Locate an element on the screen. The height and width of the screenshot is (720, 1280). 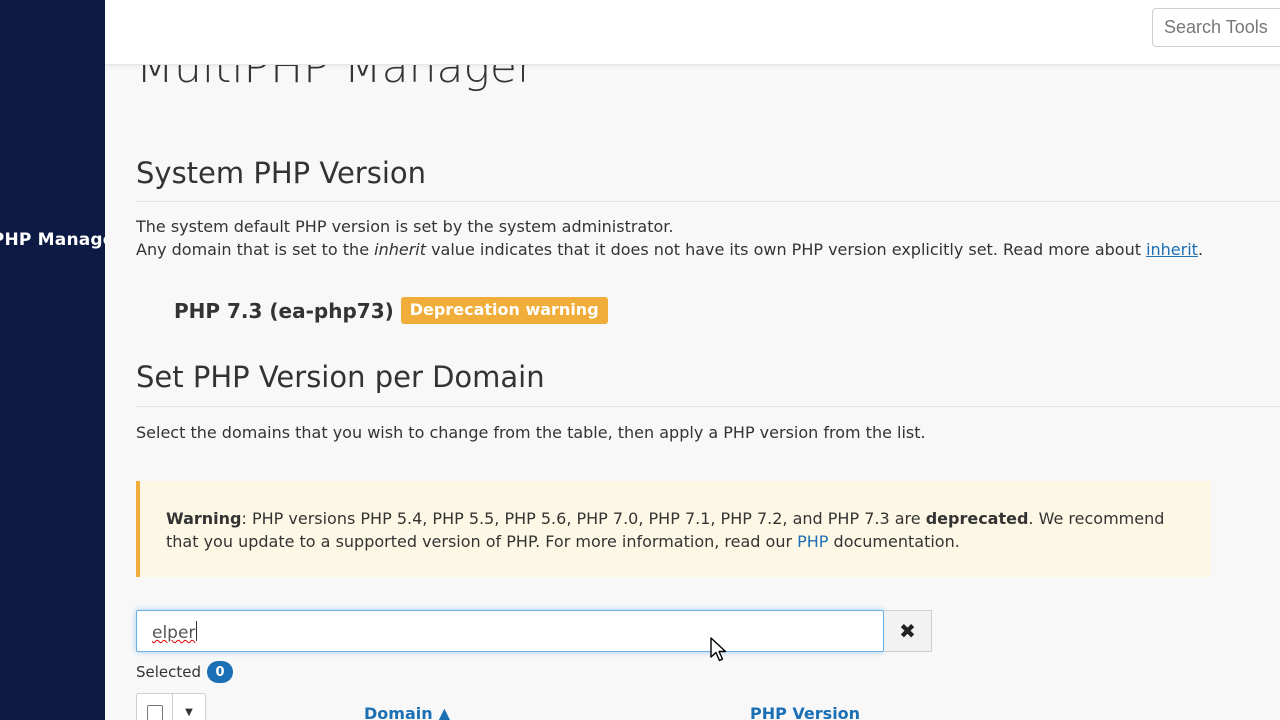
sidebar: MultiPHP Manager is located at coordinates (52, 360).